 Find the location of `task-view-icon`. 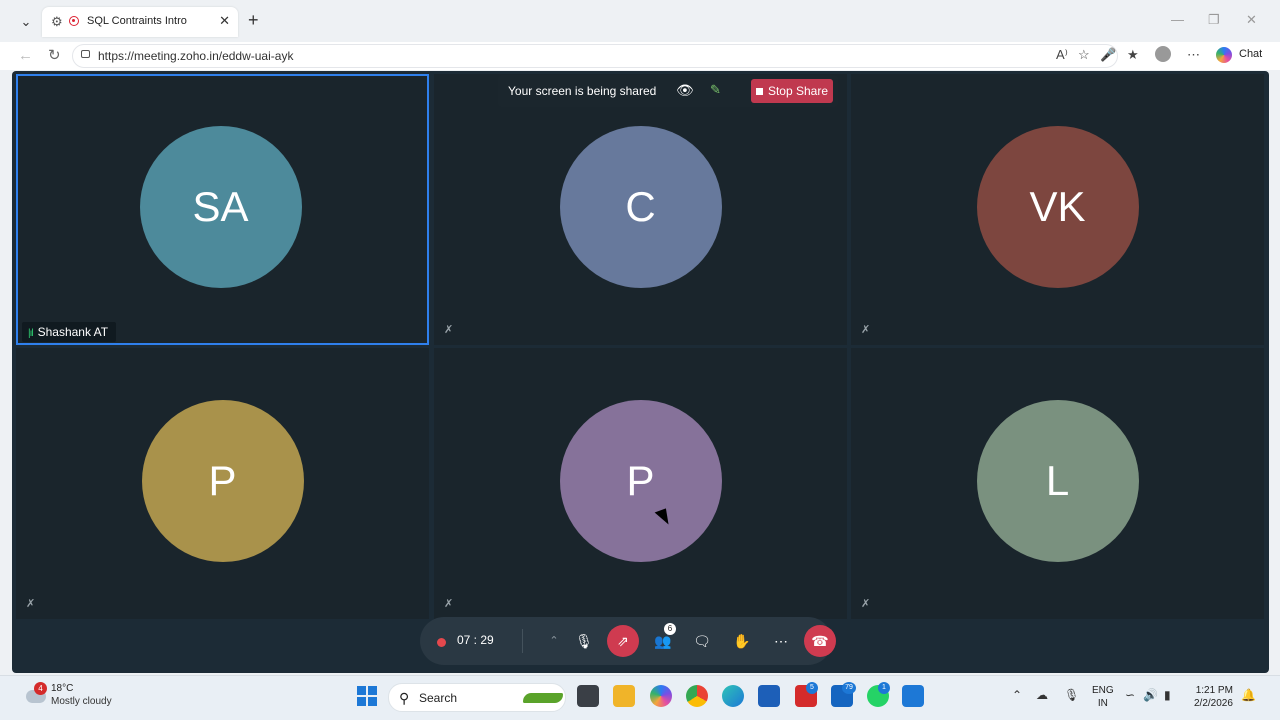

task-view-icon is located at coordinates (588, 696).